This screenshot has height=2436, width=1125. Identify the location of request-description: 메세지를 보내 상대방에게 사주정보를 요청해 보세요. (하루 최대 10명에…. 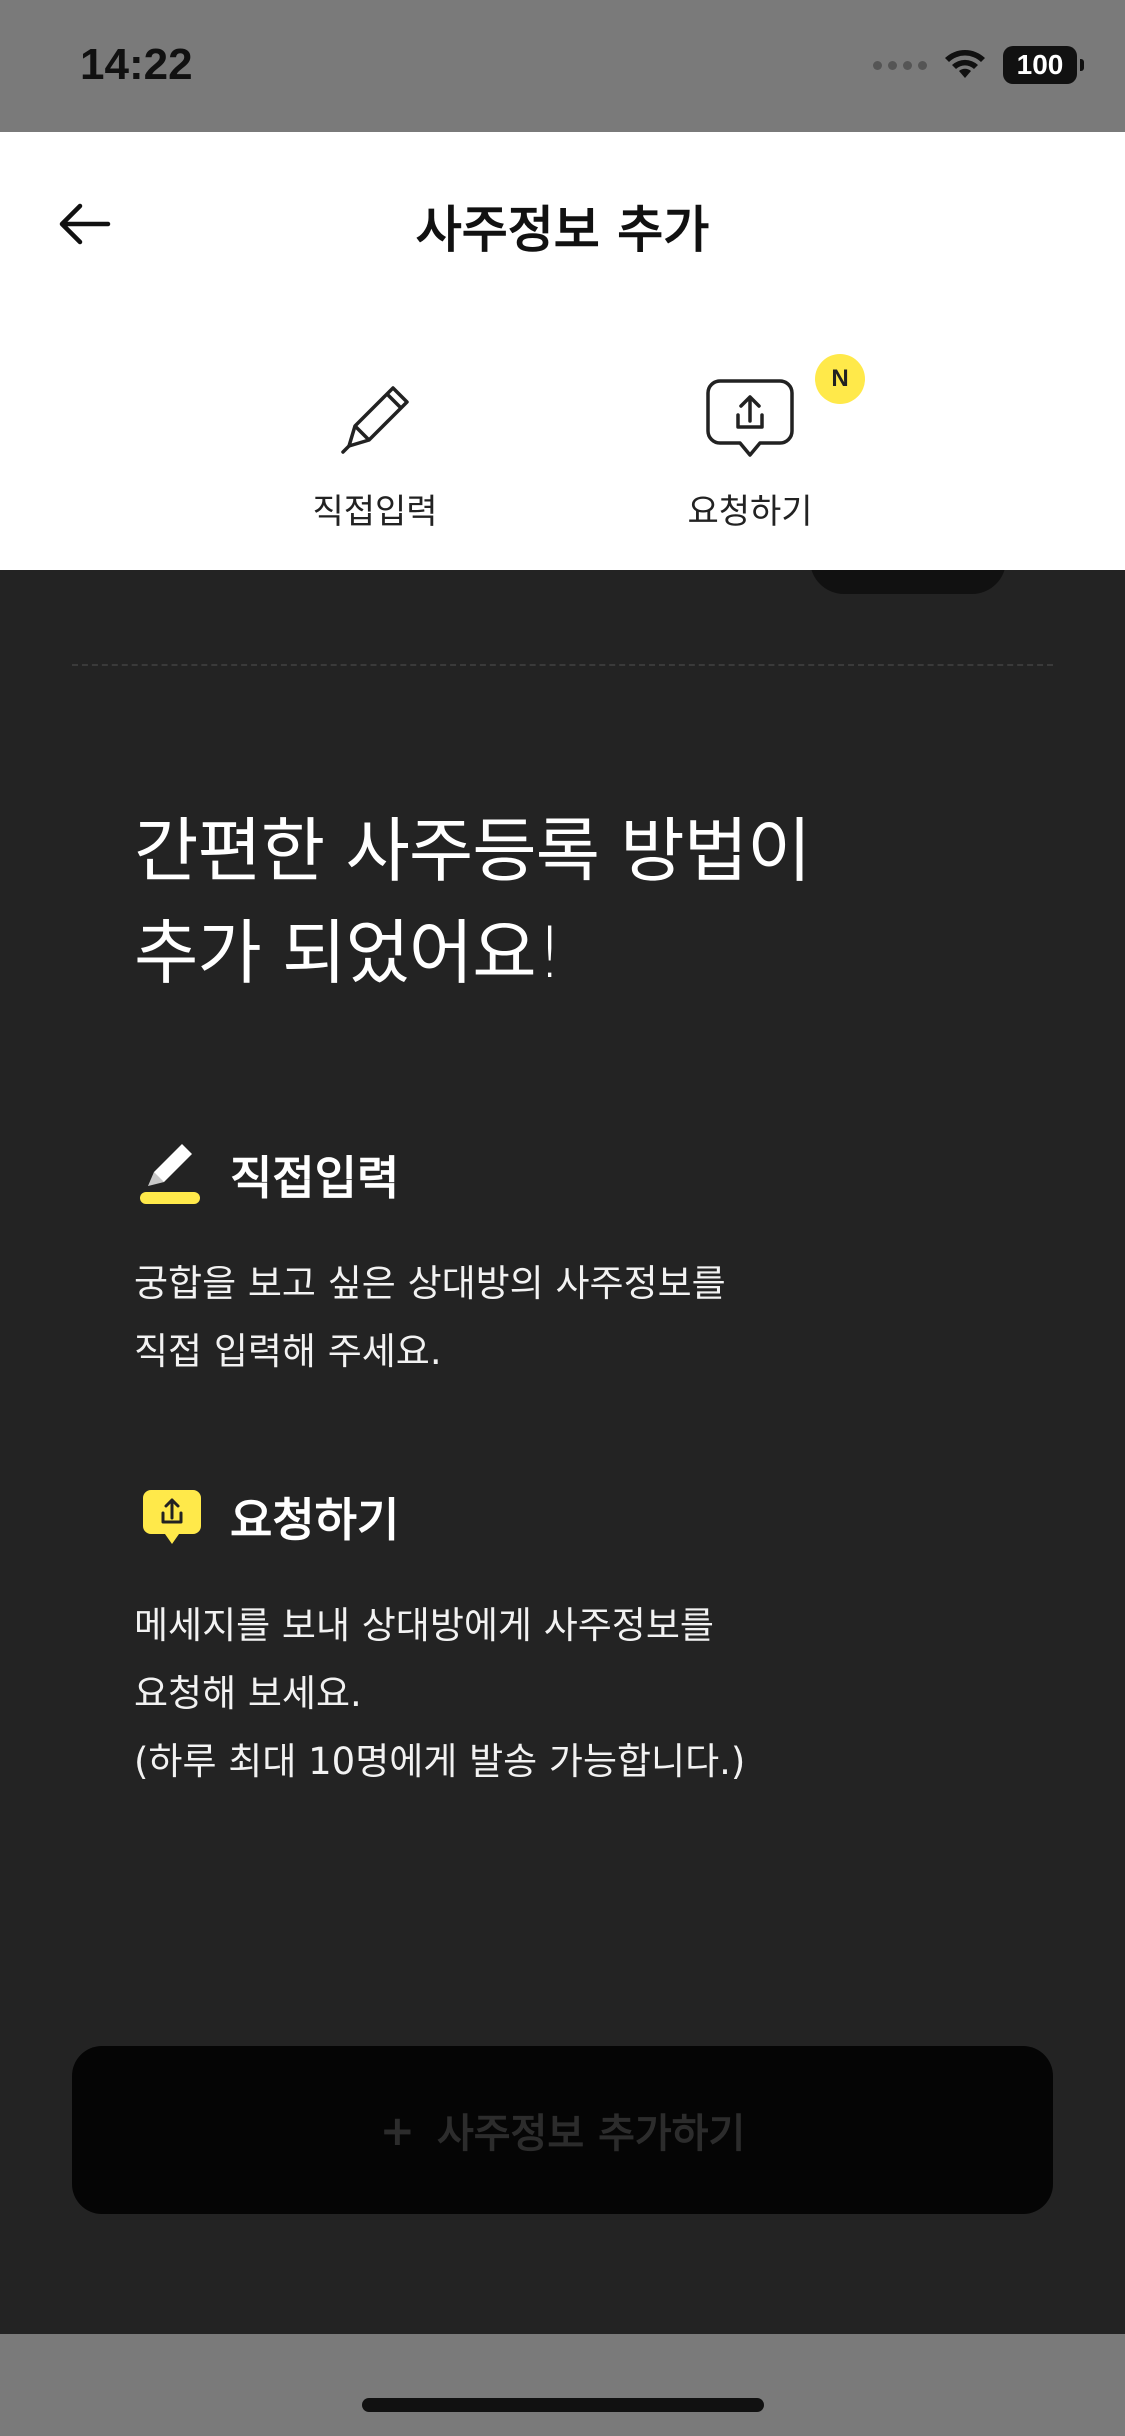
(584, 1694).